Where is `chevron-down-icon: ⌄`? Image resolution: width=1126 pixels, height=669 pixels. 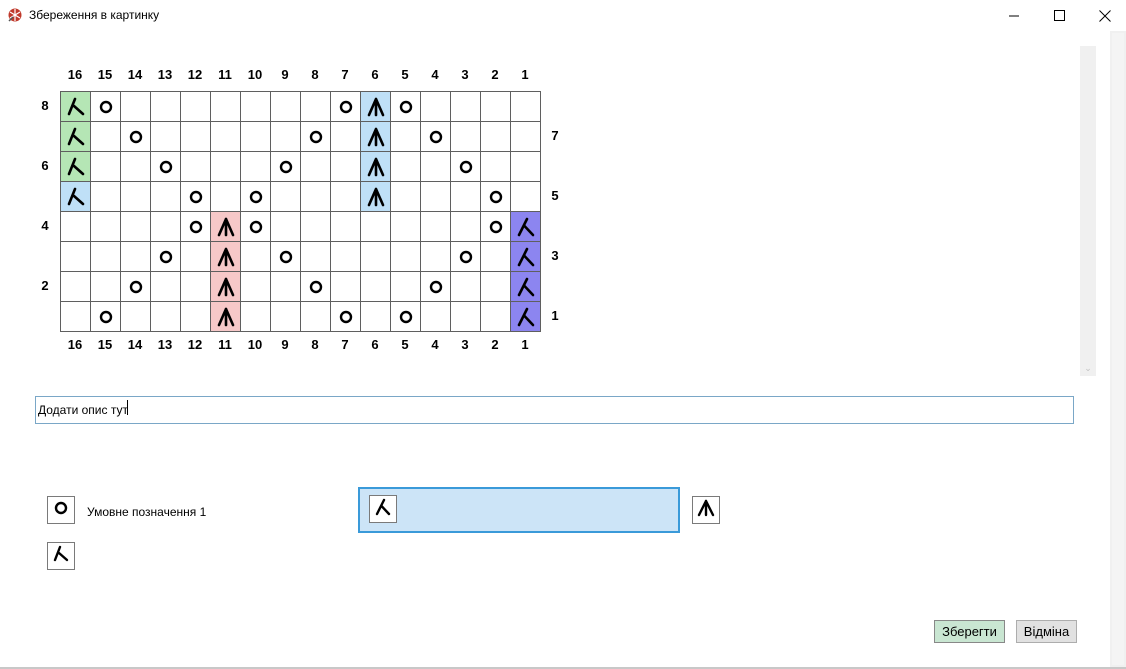
chevron-down-icon: ⌄ is located at coordinates (1088, 368).